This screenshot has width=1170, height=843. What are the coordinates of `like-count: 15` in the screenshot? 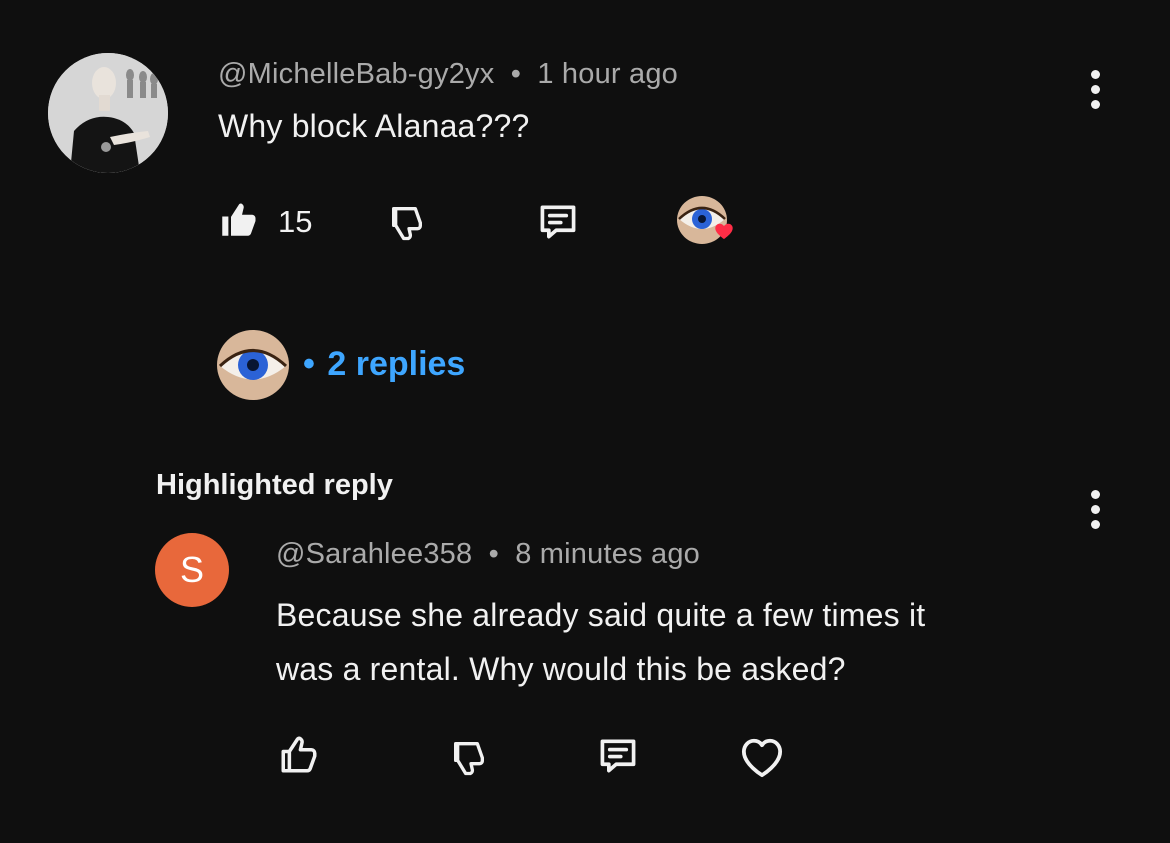 It's located at (295, 221).